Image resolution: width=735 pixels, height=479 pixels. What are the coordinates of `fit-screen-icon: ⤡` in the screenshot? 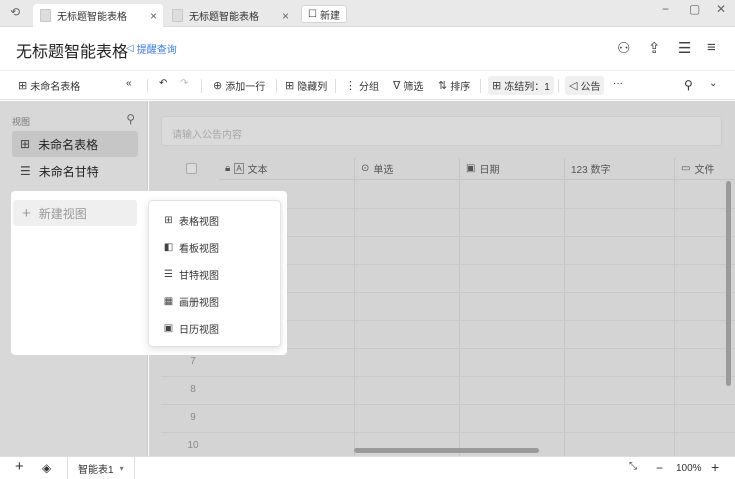 It's located at (633, 466).